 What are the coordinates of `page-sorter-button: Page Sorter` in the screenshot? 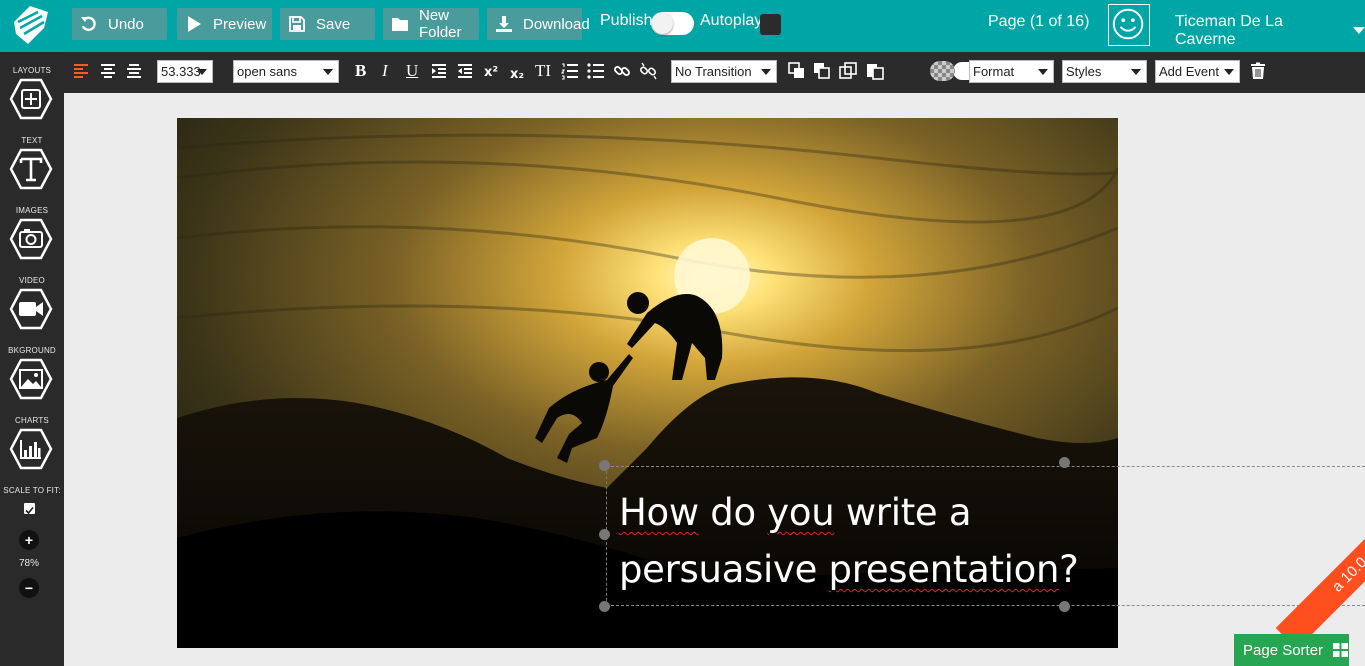 It's located at (1291, 650).